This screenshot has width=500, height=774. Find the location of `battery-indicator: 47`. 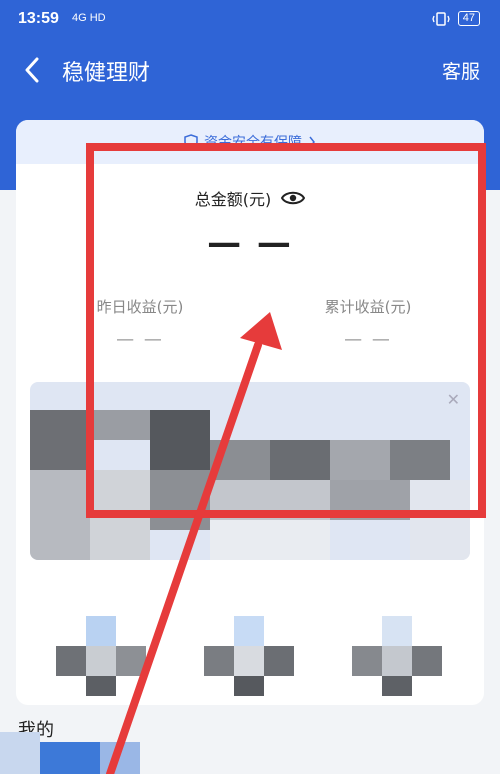

battery-indicator: 47 is located at coordinates (468, 18).